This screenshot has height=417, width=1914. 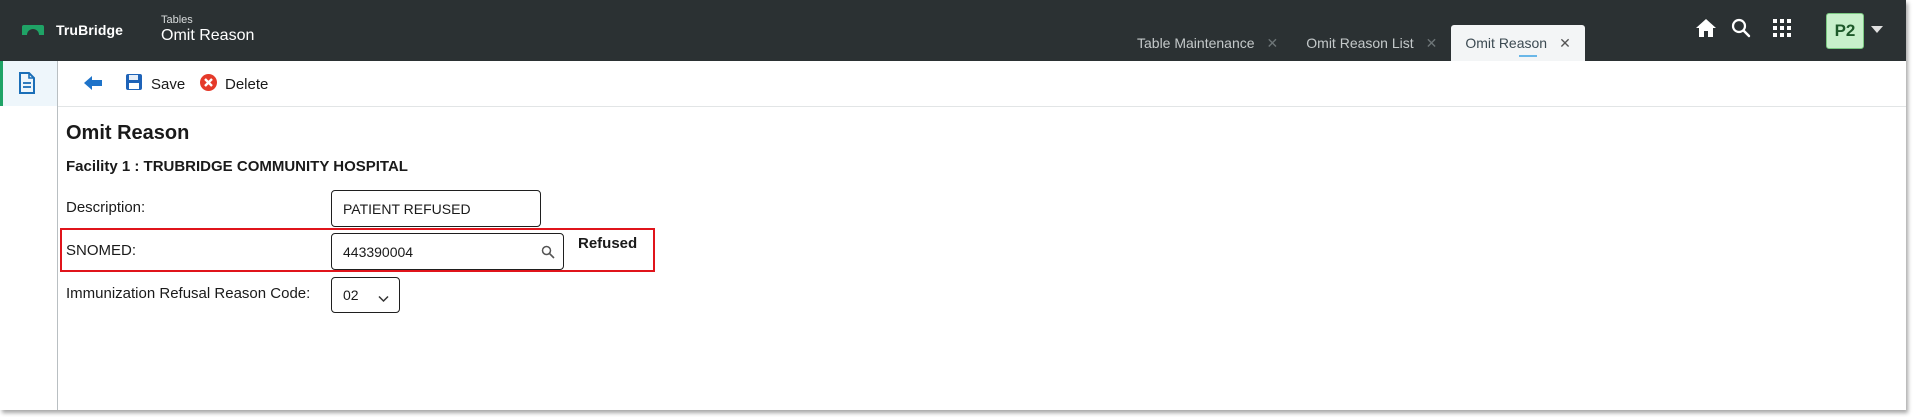 What do you see at coordinates (106, 207) in the screenshot?
I see `description-label: Description:` at bounding box center [106, 207].